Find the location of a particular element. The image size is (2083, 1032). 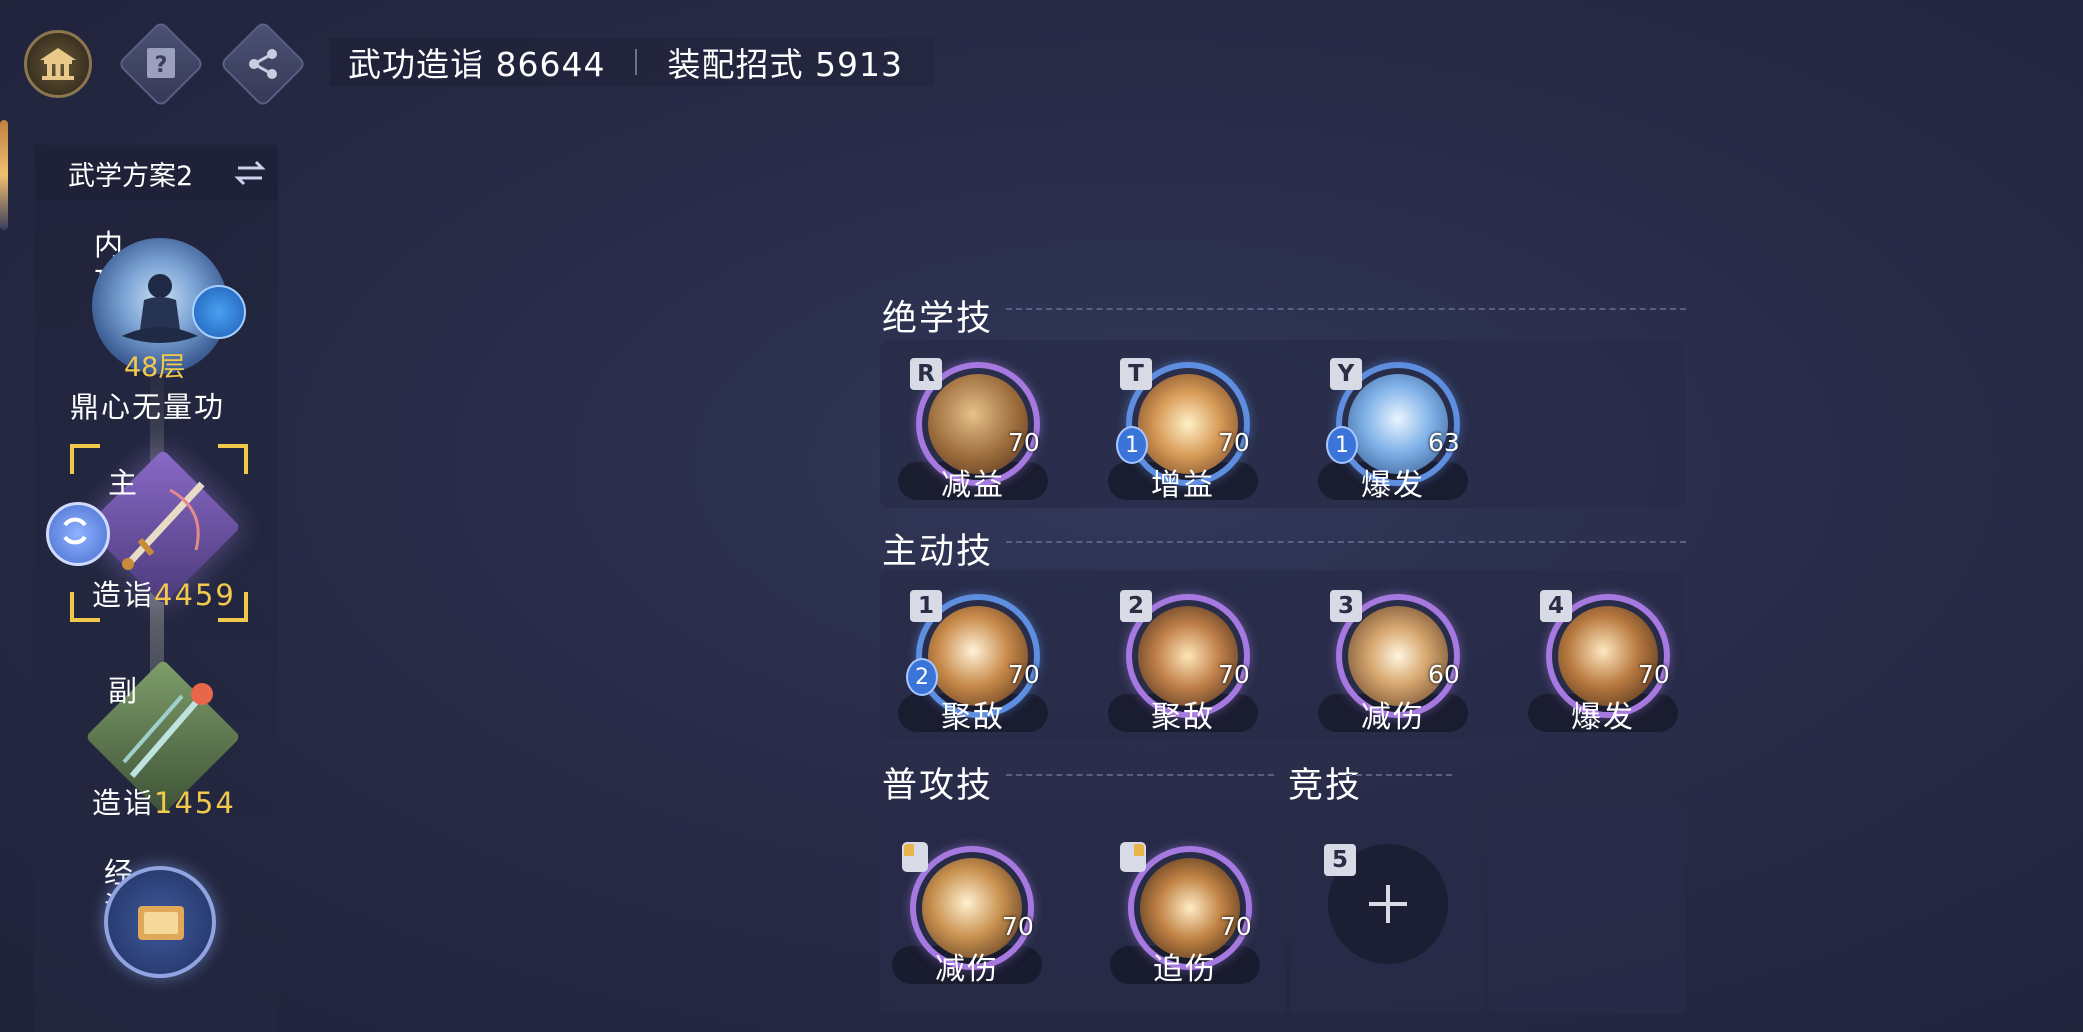

key-label: R is located at coordinates (926, 374).